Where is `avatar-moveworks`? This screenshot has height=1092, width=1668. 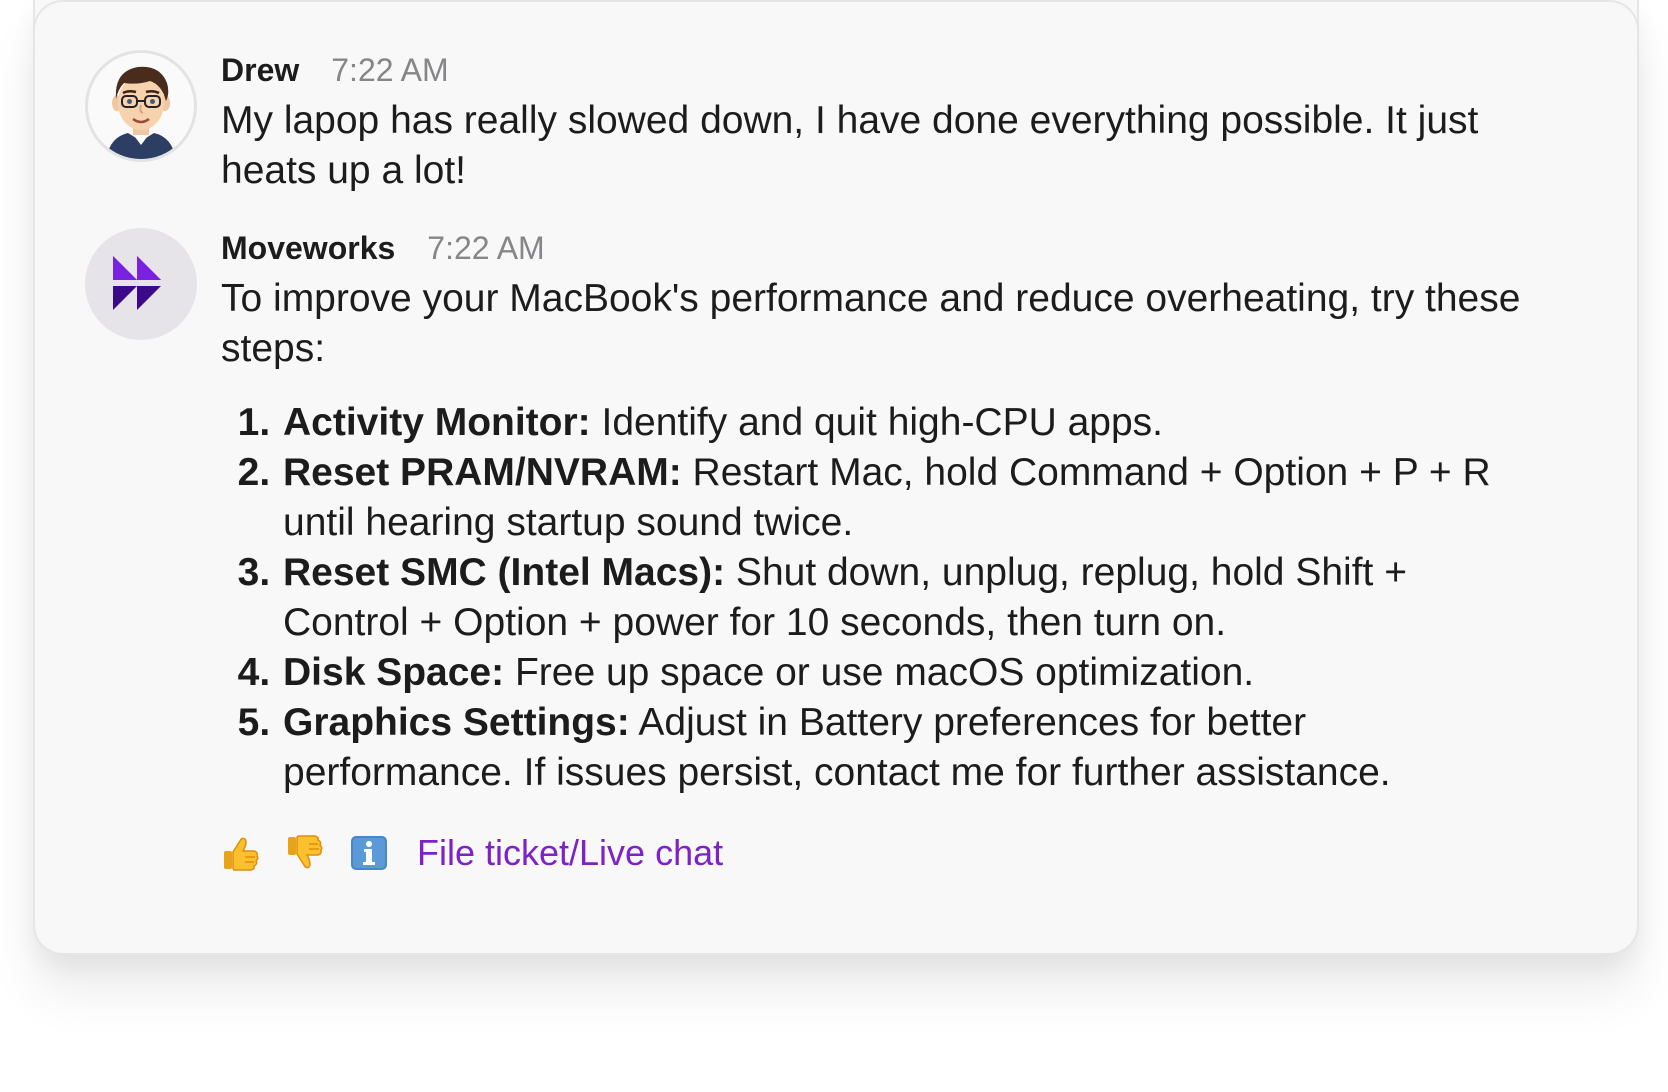
avatar-moveworks is located at coordinates (141, 284).